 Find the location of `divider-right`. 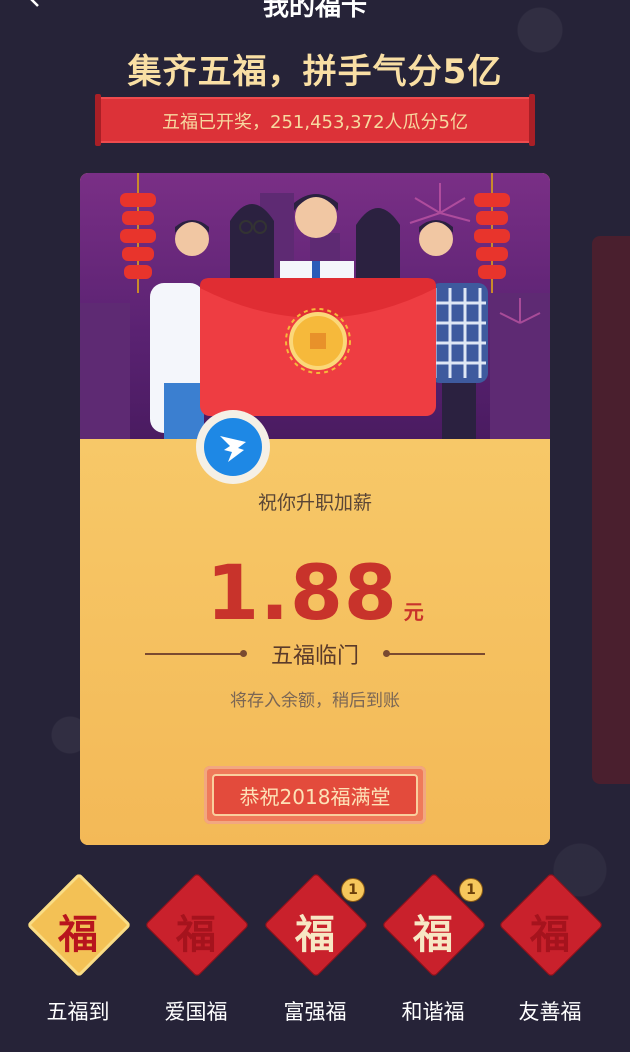

divider-right is located at coordinates (434, 653).